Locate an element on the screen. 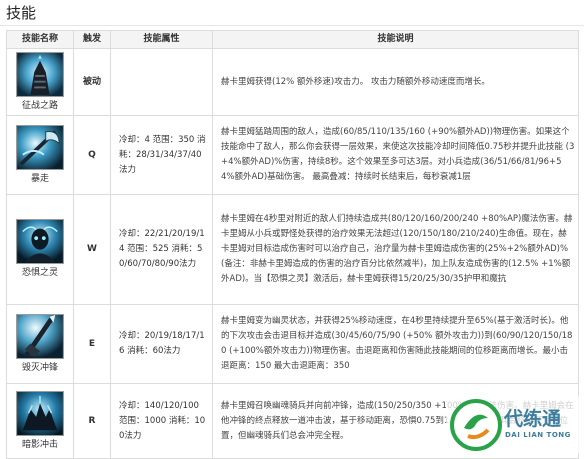  skill-trigger: W is located at coordinates (92, 249).